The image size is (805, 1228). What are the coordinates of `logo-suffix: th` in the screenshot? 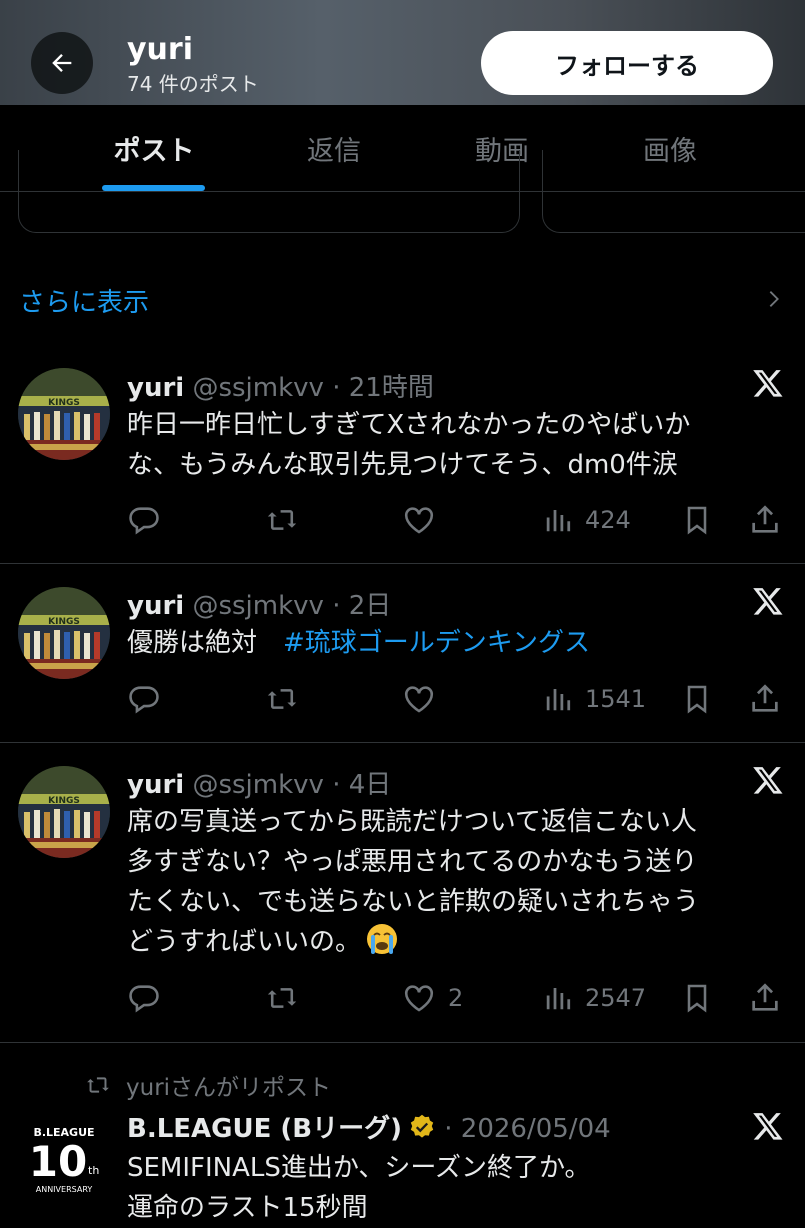 It's located at (93, 1170).